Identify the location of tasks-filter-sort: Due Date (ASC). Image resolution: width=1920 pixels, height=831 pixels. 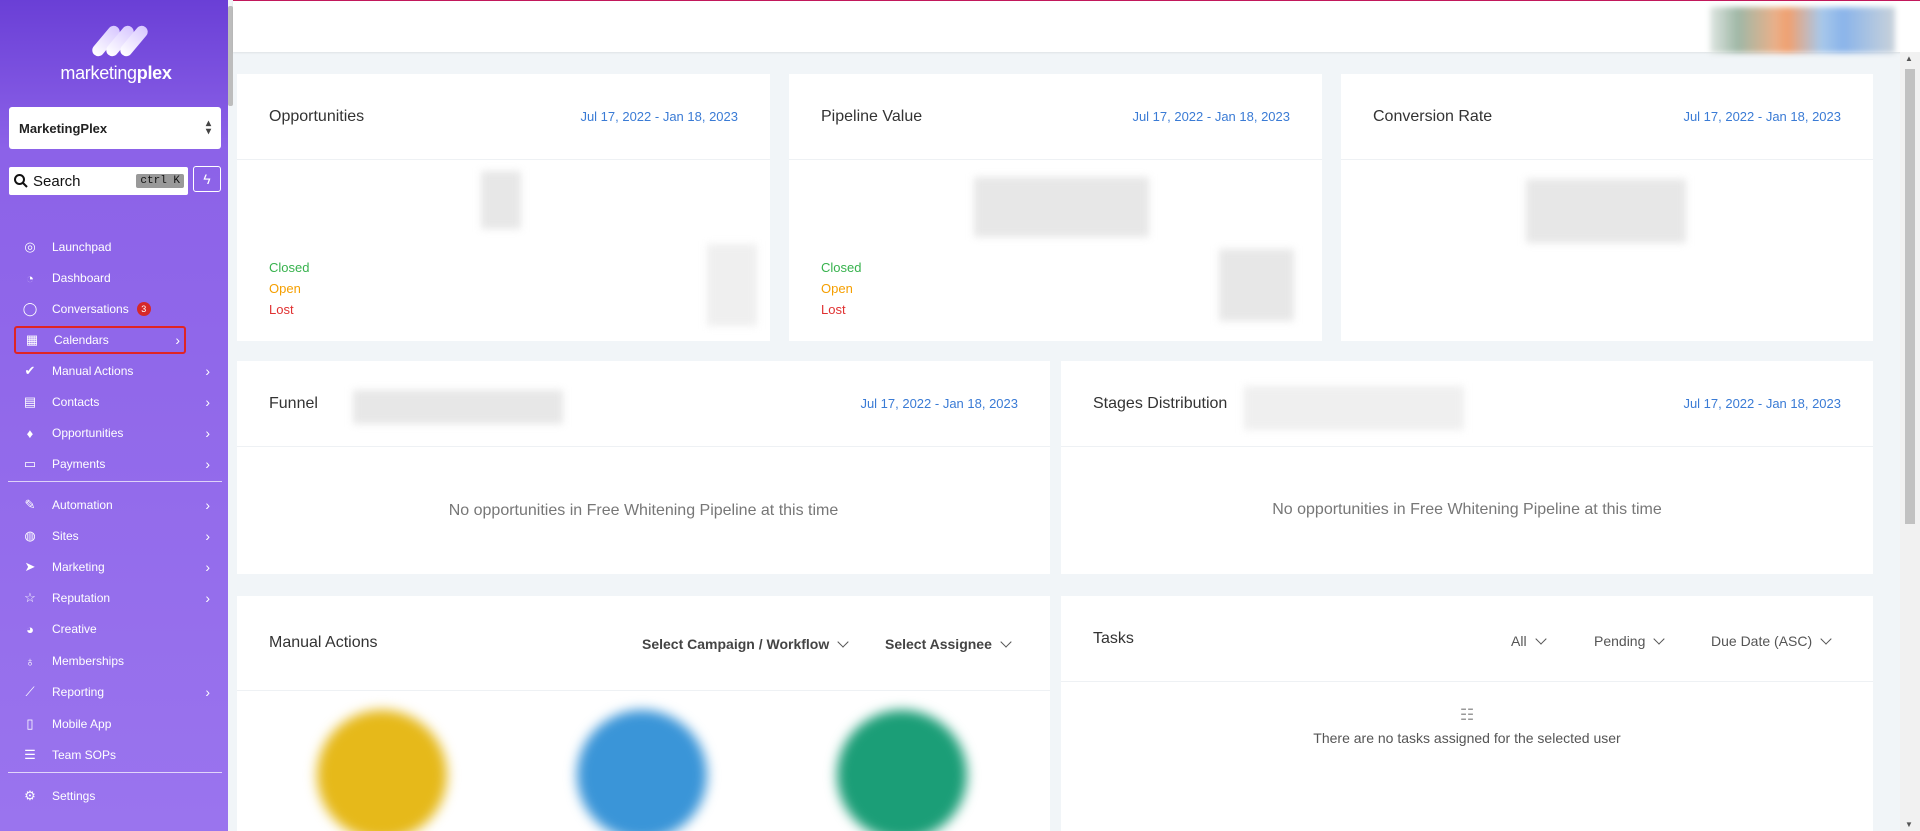
(1771, 640).